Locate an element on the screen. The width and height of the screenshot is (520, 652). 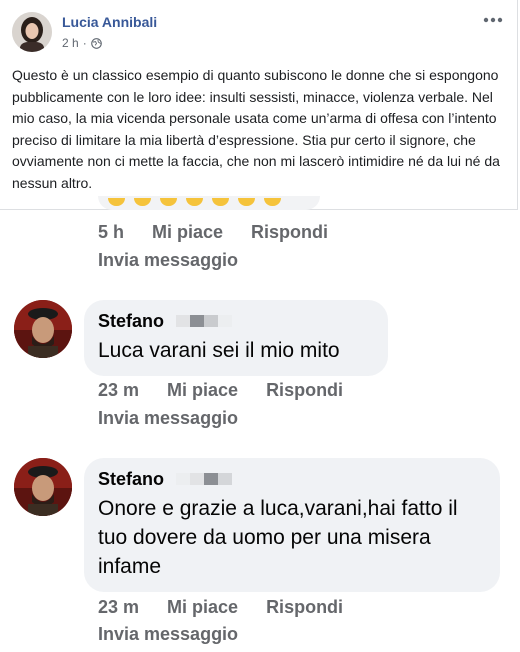
avatar is located at coordinates (32, 32).